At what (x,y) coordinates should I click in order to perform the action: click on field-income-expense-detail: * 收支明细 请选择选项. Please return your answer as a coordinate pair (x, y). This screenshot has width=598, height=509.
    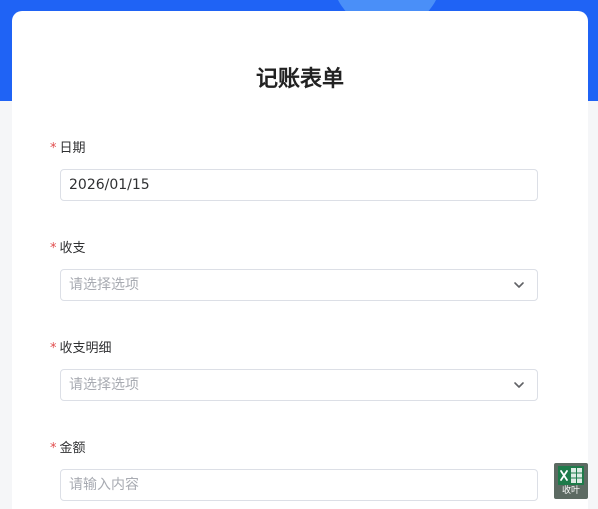
    Looking at the image, I should click on (295, 370).